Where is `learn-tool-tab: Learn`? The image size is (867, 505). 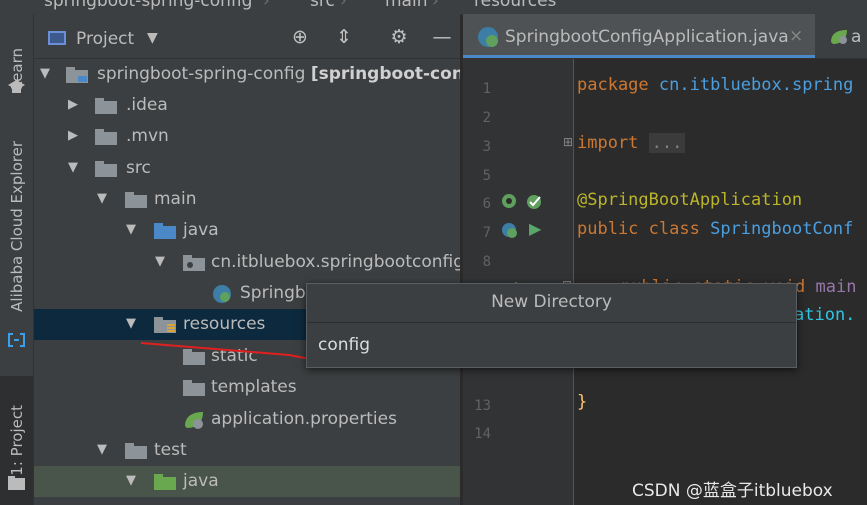 learn-tool-tab: Learn is located at coordinates (16, 69).